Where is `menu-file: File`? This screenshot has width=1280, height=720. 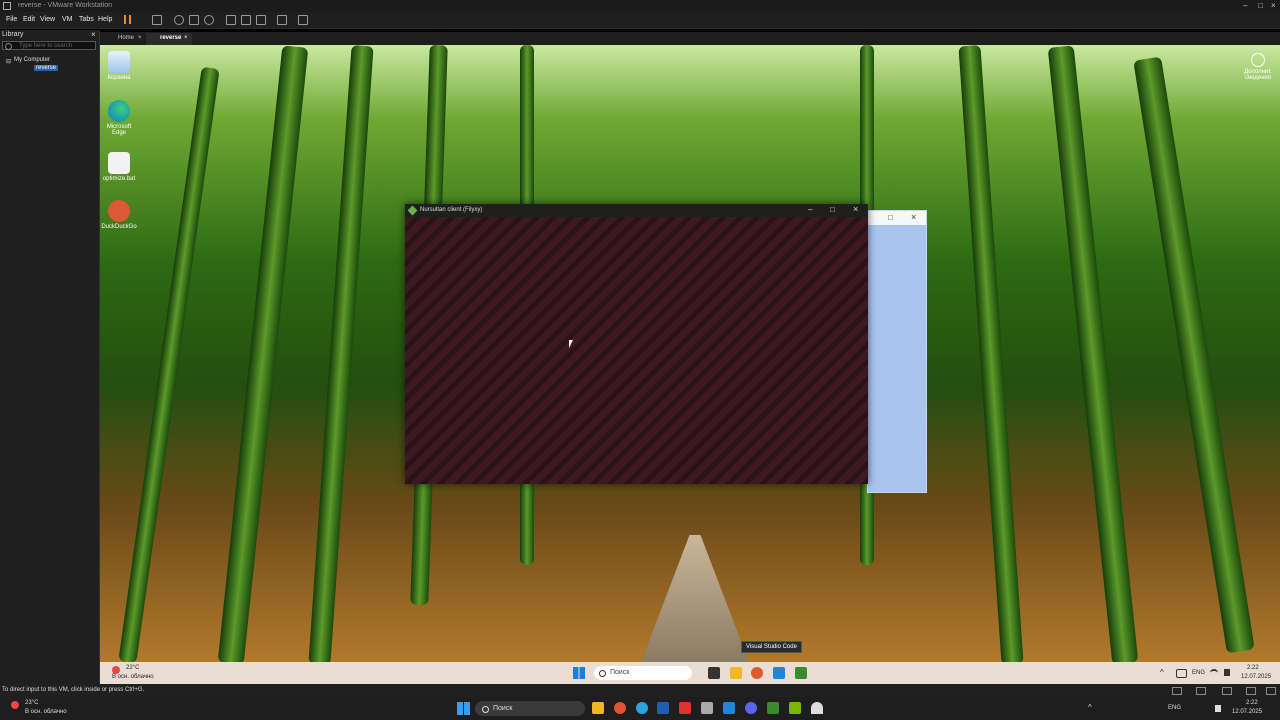 menu-file: File is located at coordinates (11, 19).